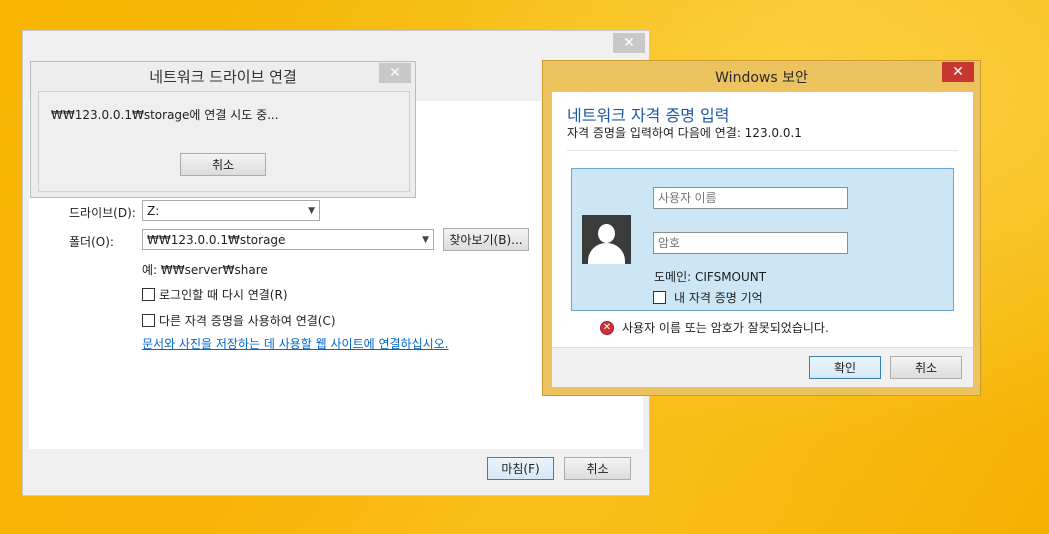 The width and height of the screenshot is (1049, 534). Describe the element at coordinates (710, 277) in the screenshot. I see `domain-text: 도메인: CIFSMOUNT` at that location.